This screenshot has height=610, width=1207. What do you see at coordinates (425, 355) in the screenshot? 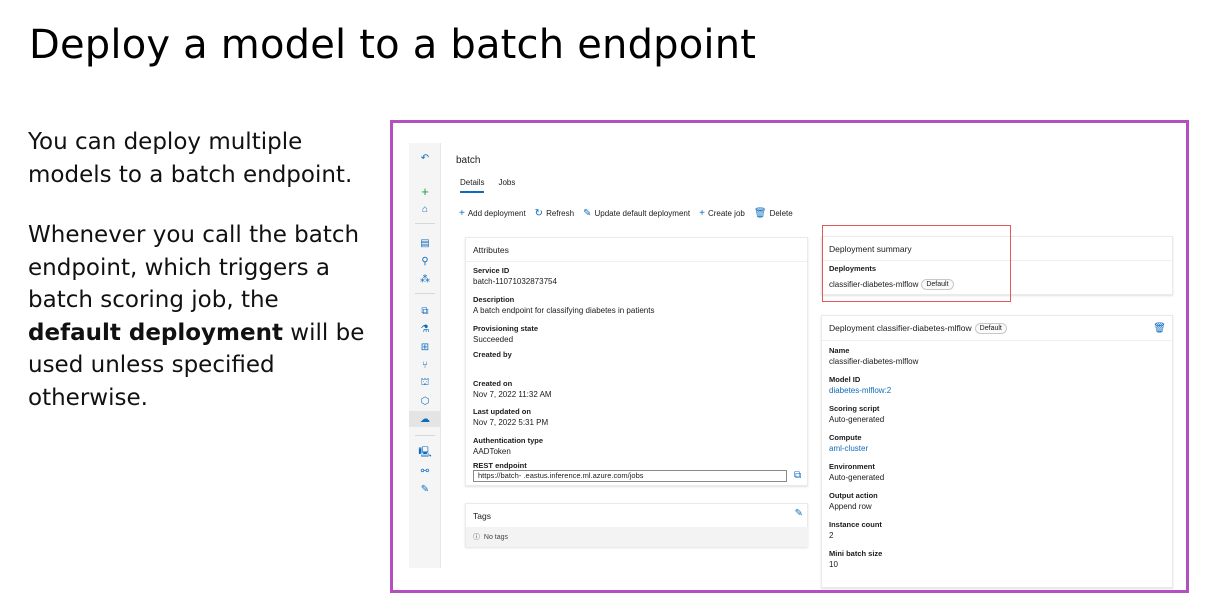
I see `left-nav-rail: ↶ + ⌂ ▤ ⚲ ⁂ ⧉ ⚗ ⊞ ⑂ ⛫ ⬡ ☁ 🖳 ⚯ ✎` at bounding box center [425, 355].